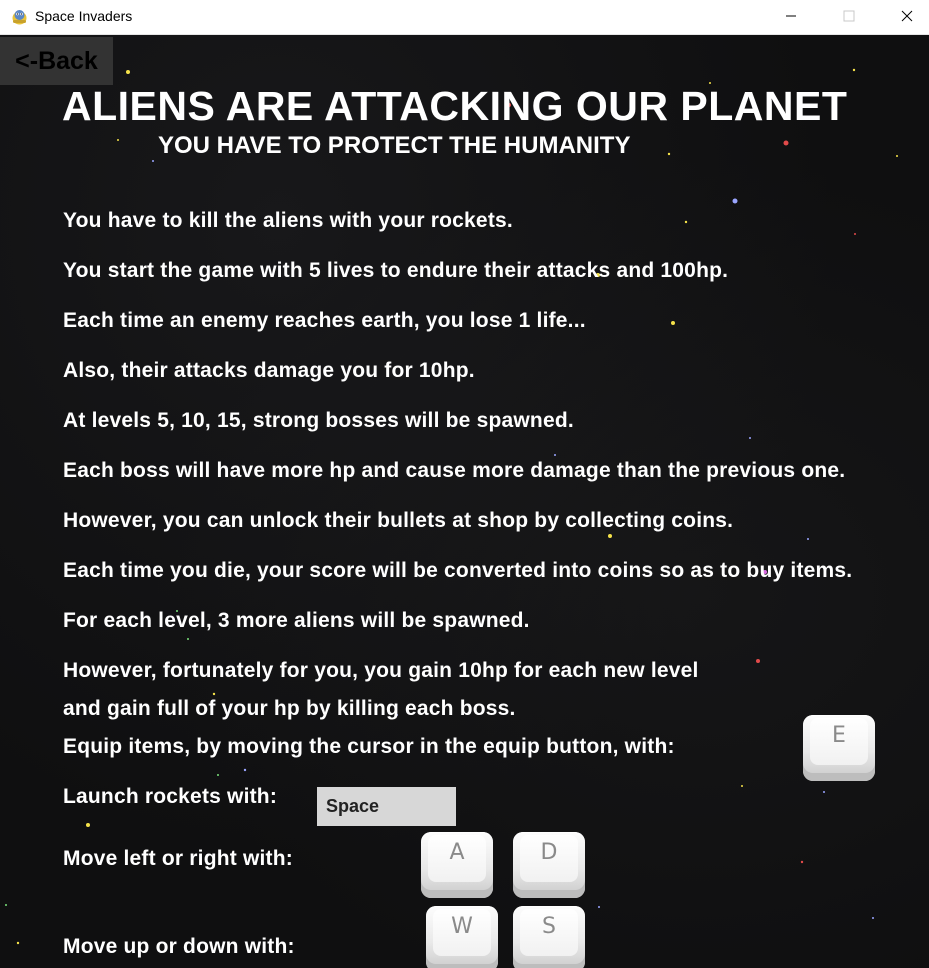 Image resolution: width=929 pixels, height=968 pixels. What do you see at coordinates (84, 16) in the screenshot?
I see `window-title: Space Invaders` at bounding box center [84, 16].